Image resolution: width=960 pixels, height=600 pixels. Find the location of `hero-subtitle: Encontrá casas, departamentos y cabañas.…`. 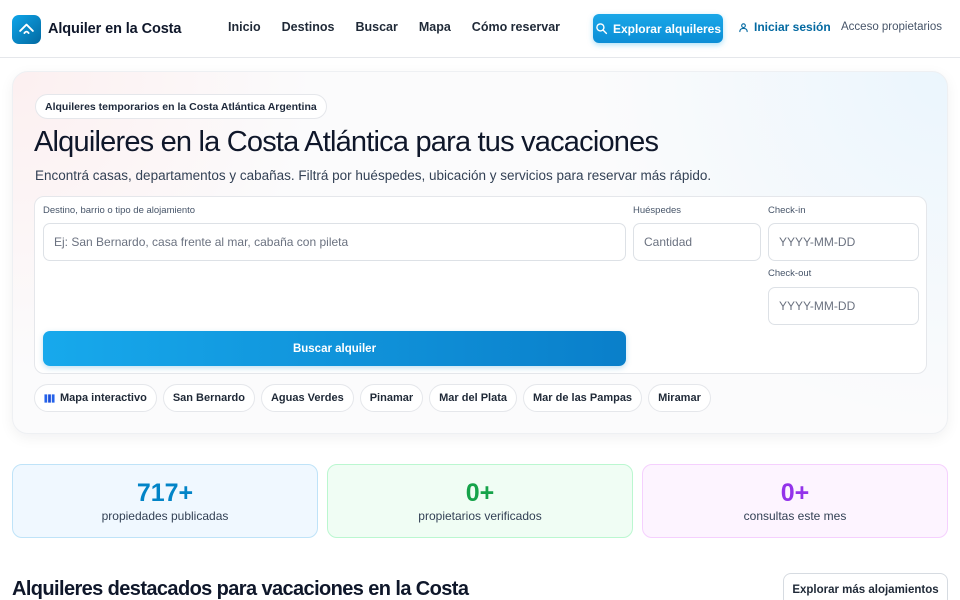

hero-subtitle: Encontrá casas, departamentos y cabañas.… is located at coordinates (373, 175).